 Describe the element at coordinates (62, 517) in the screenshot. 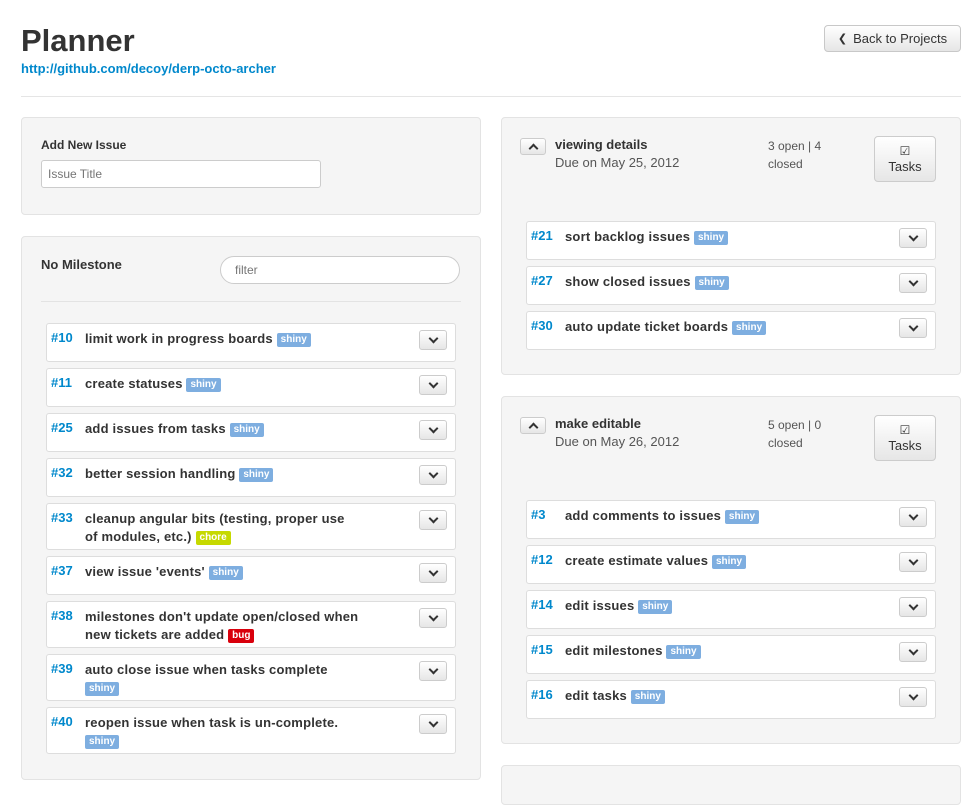

I see `issue-number: #33` at that location.